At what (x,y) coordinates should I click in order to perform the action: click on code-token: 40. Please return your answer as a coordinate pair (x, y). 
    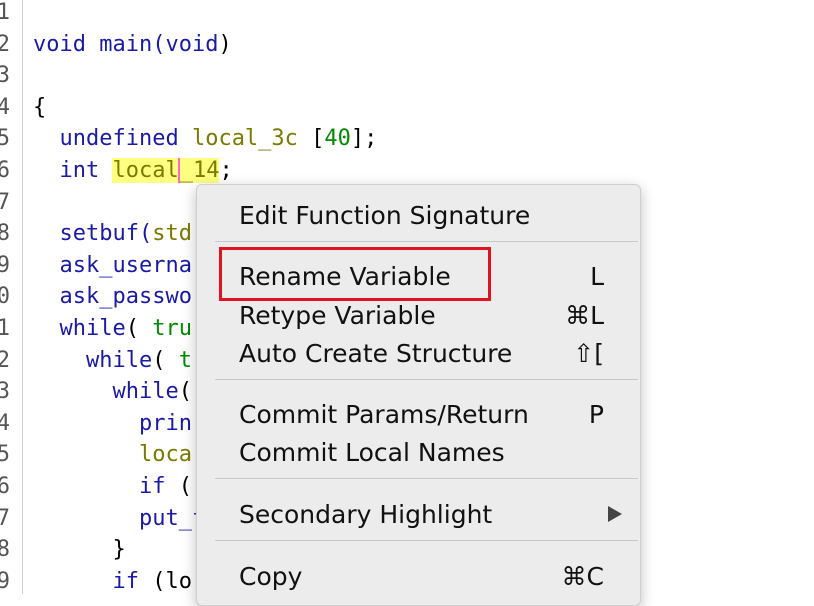
    Looking at the image, I should click on (337, 138).